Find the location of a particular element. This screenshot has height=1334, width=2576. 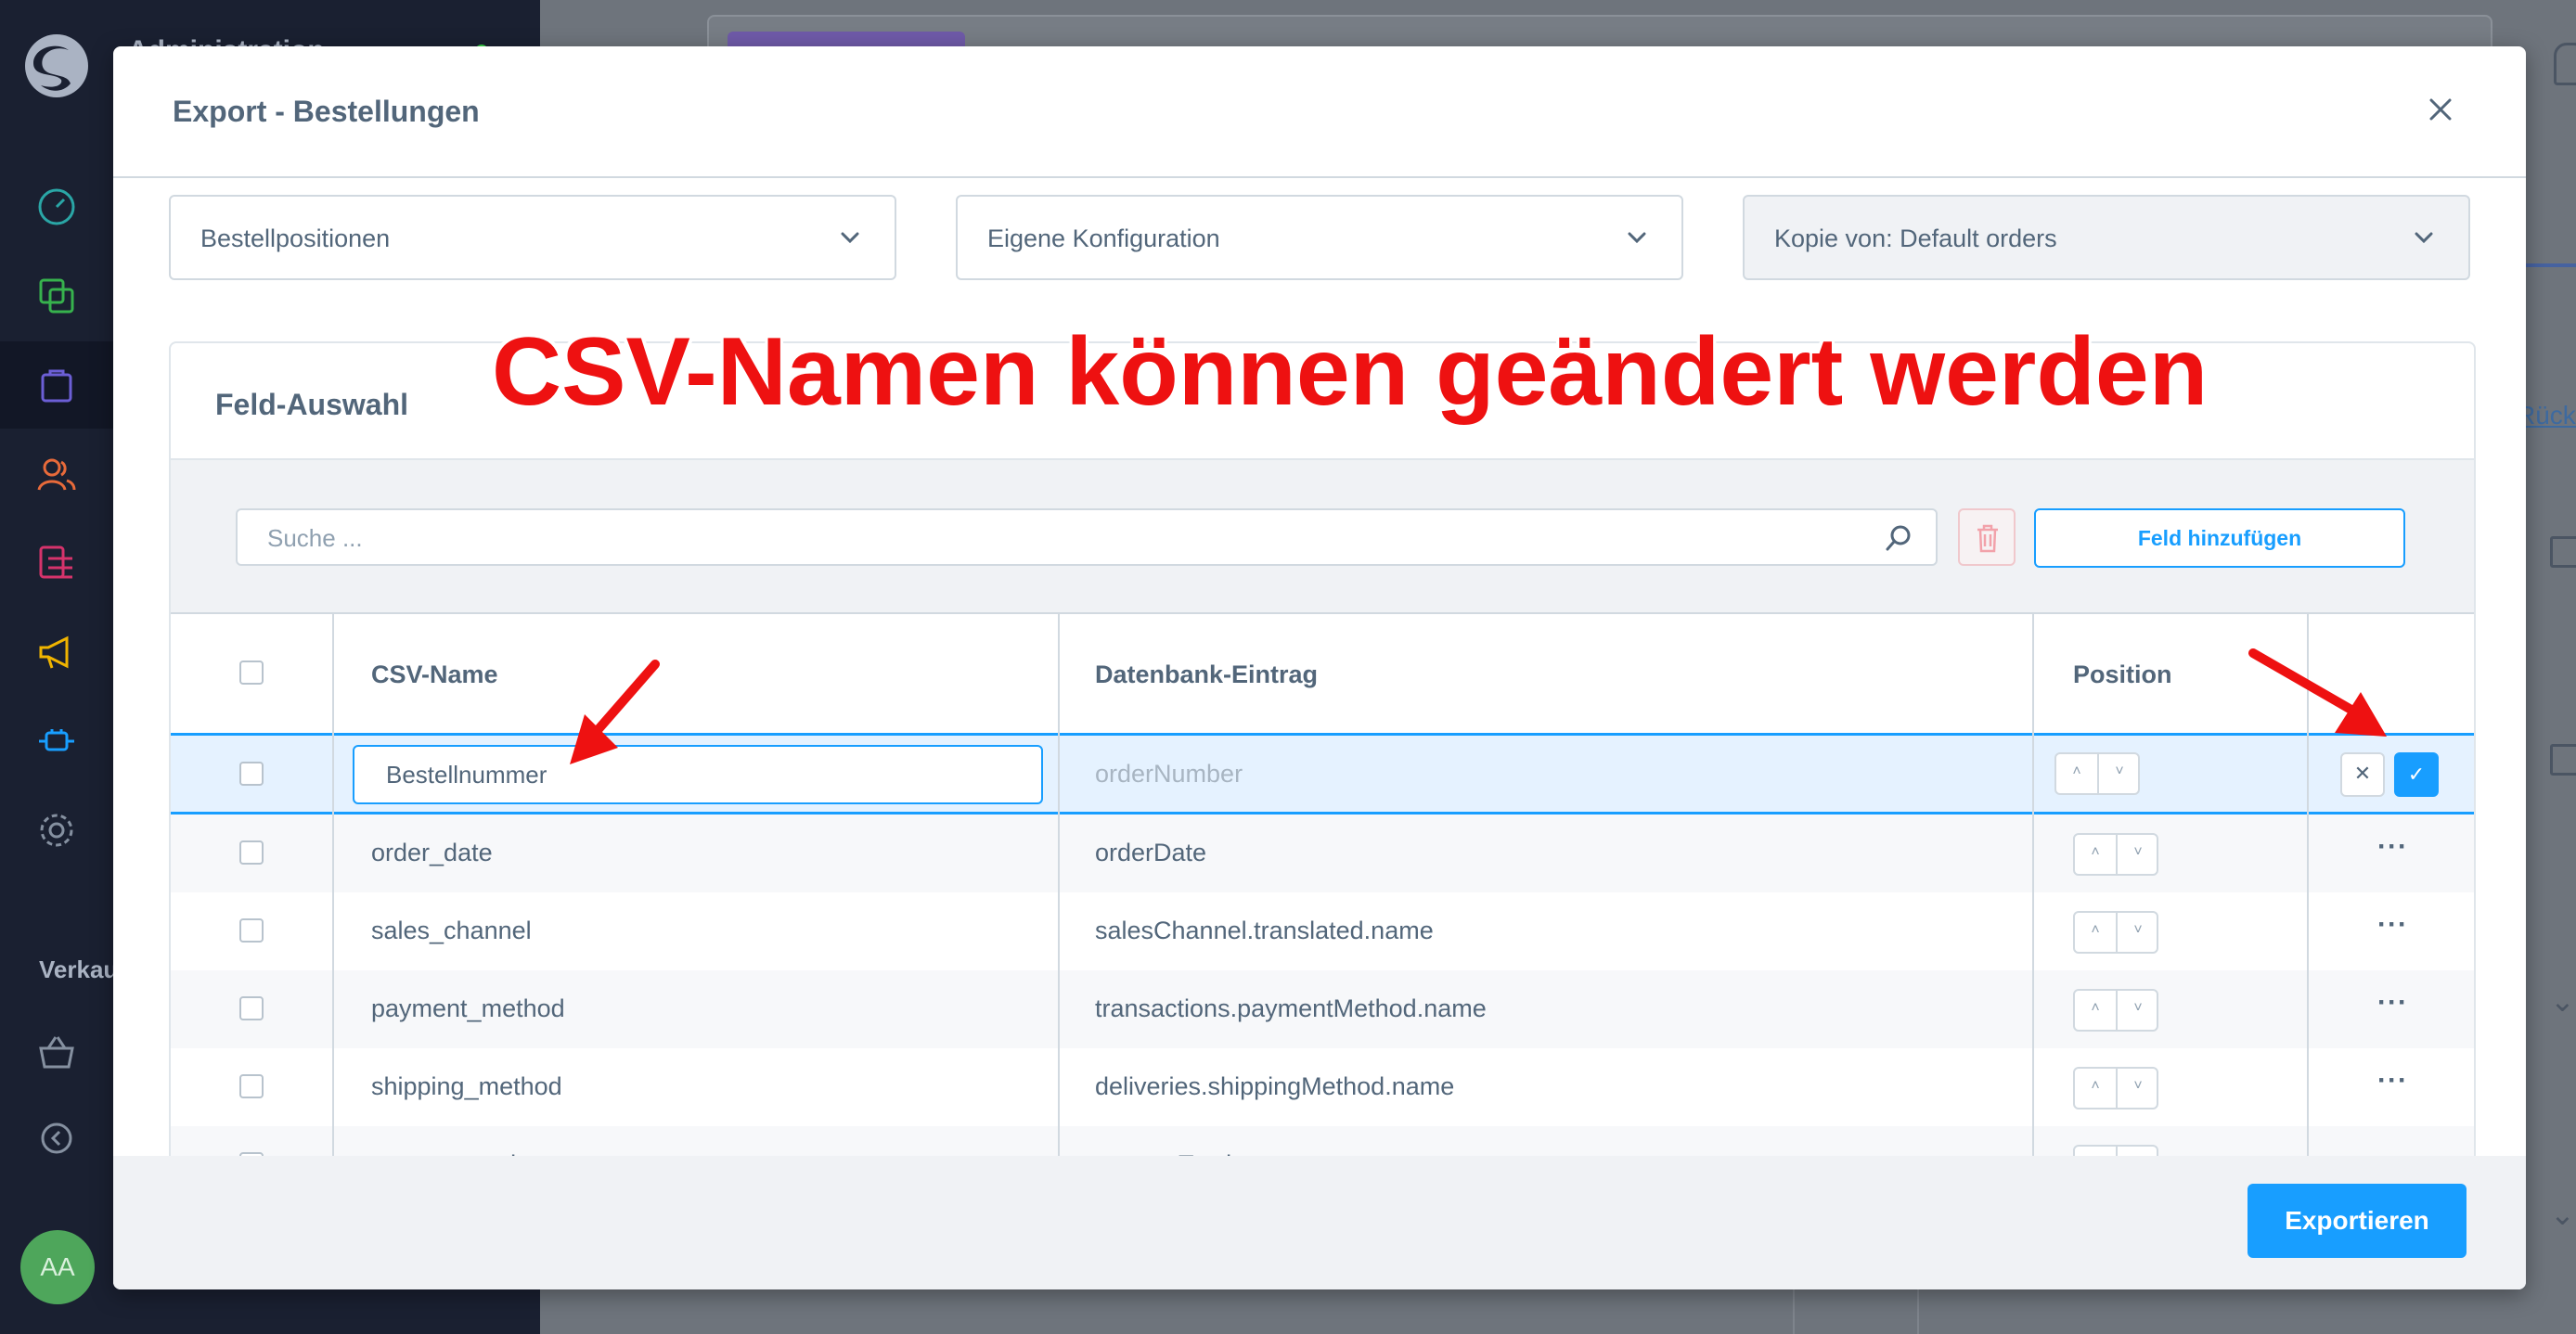

column-header-db-entry: Datenbank-Eintrag is located at coordinates (1206, 675).